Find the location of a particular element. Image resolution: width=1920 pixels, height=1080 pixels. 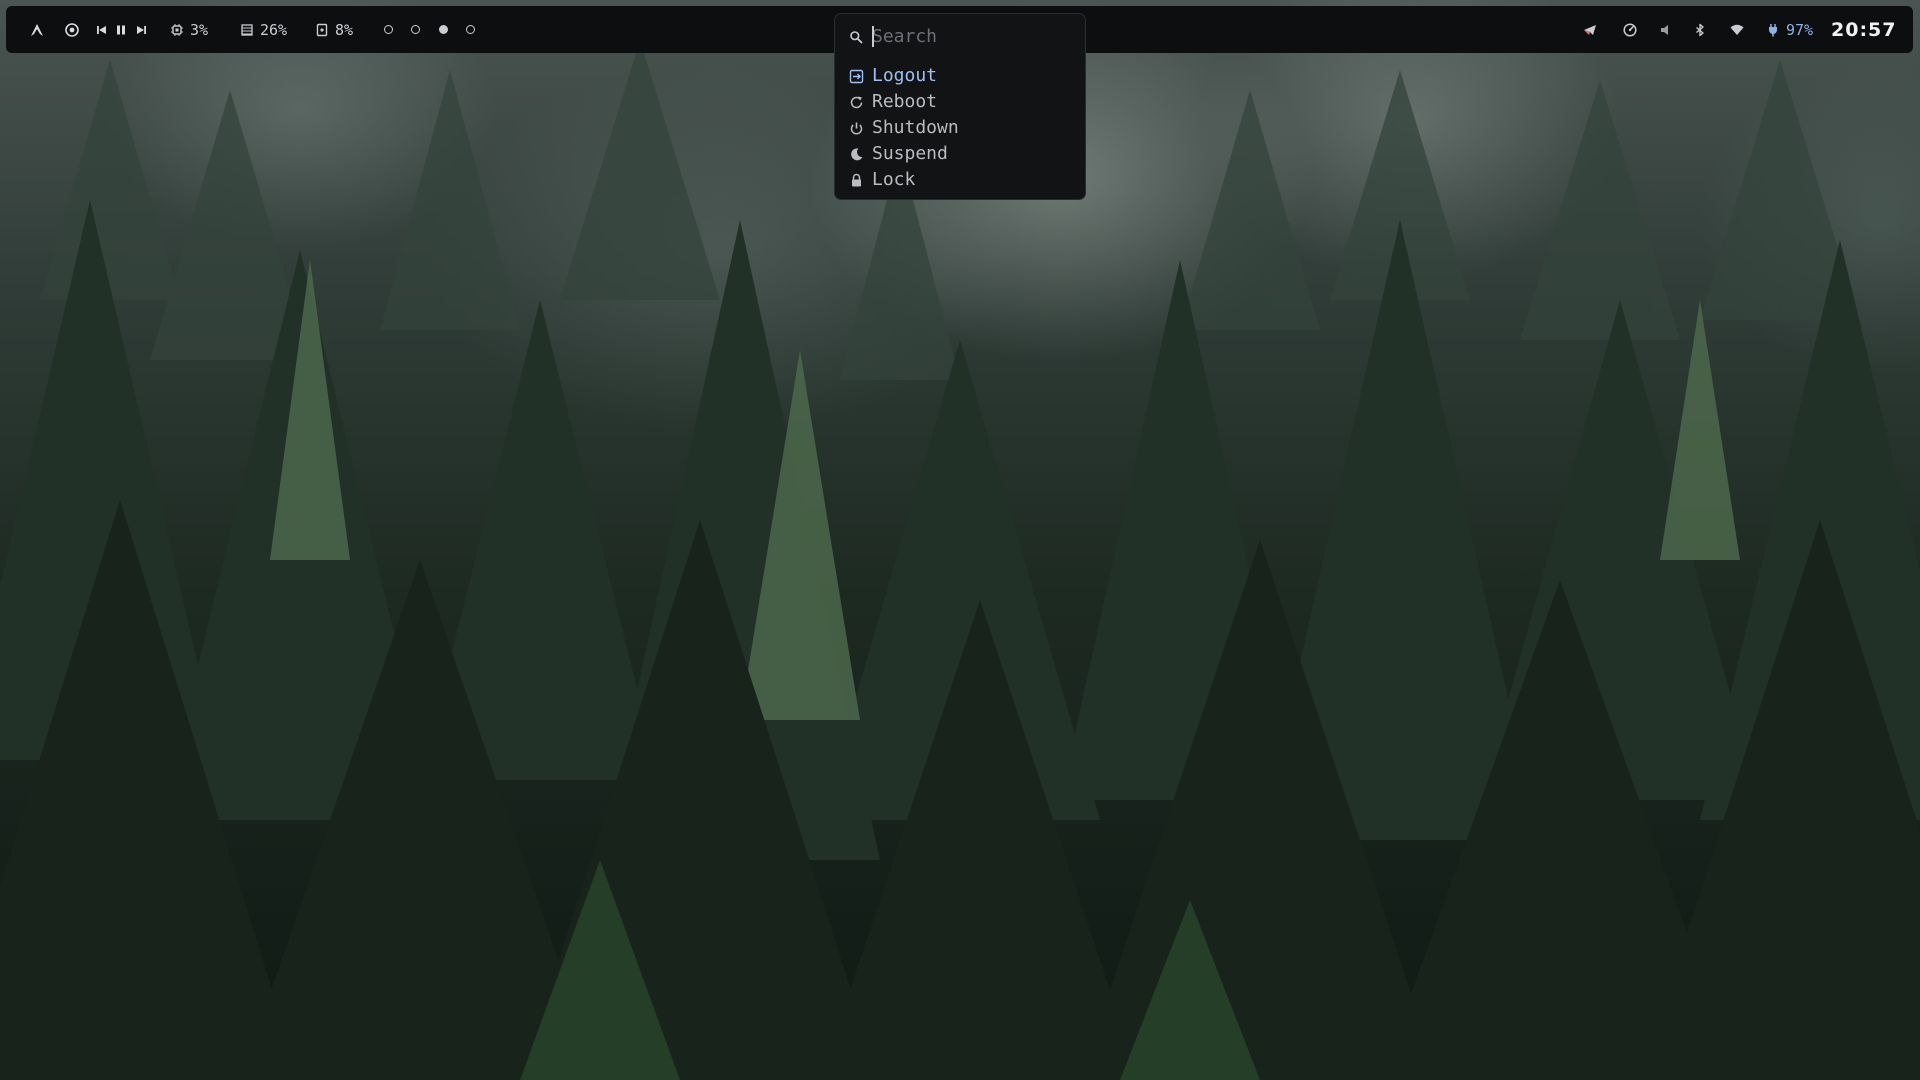

send-button is located at coordinates (1590, 29).